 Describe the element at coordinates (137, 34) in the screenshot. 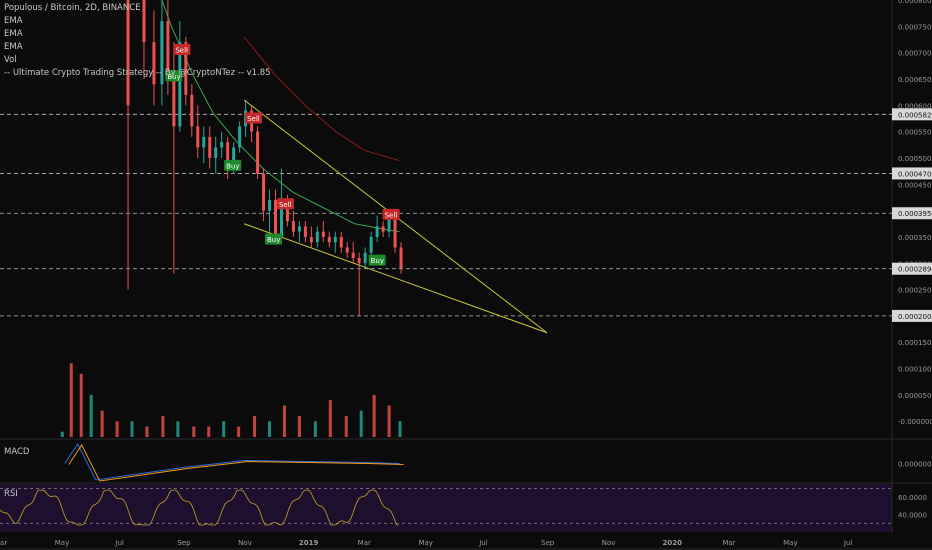

I see `indicator-ema-2: EMA` at that location.